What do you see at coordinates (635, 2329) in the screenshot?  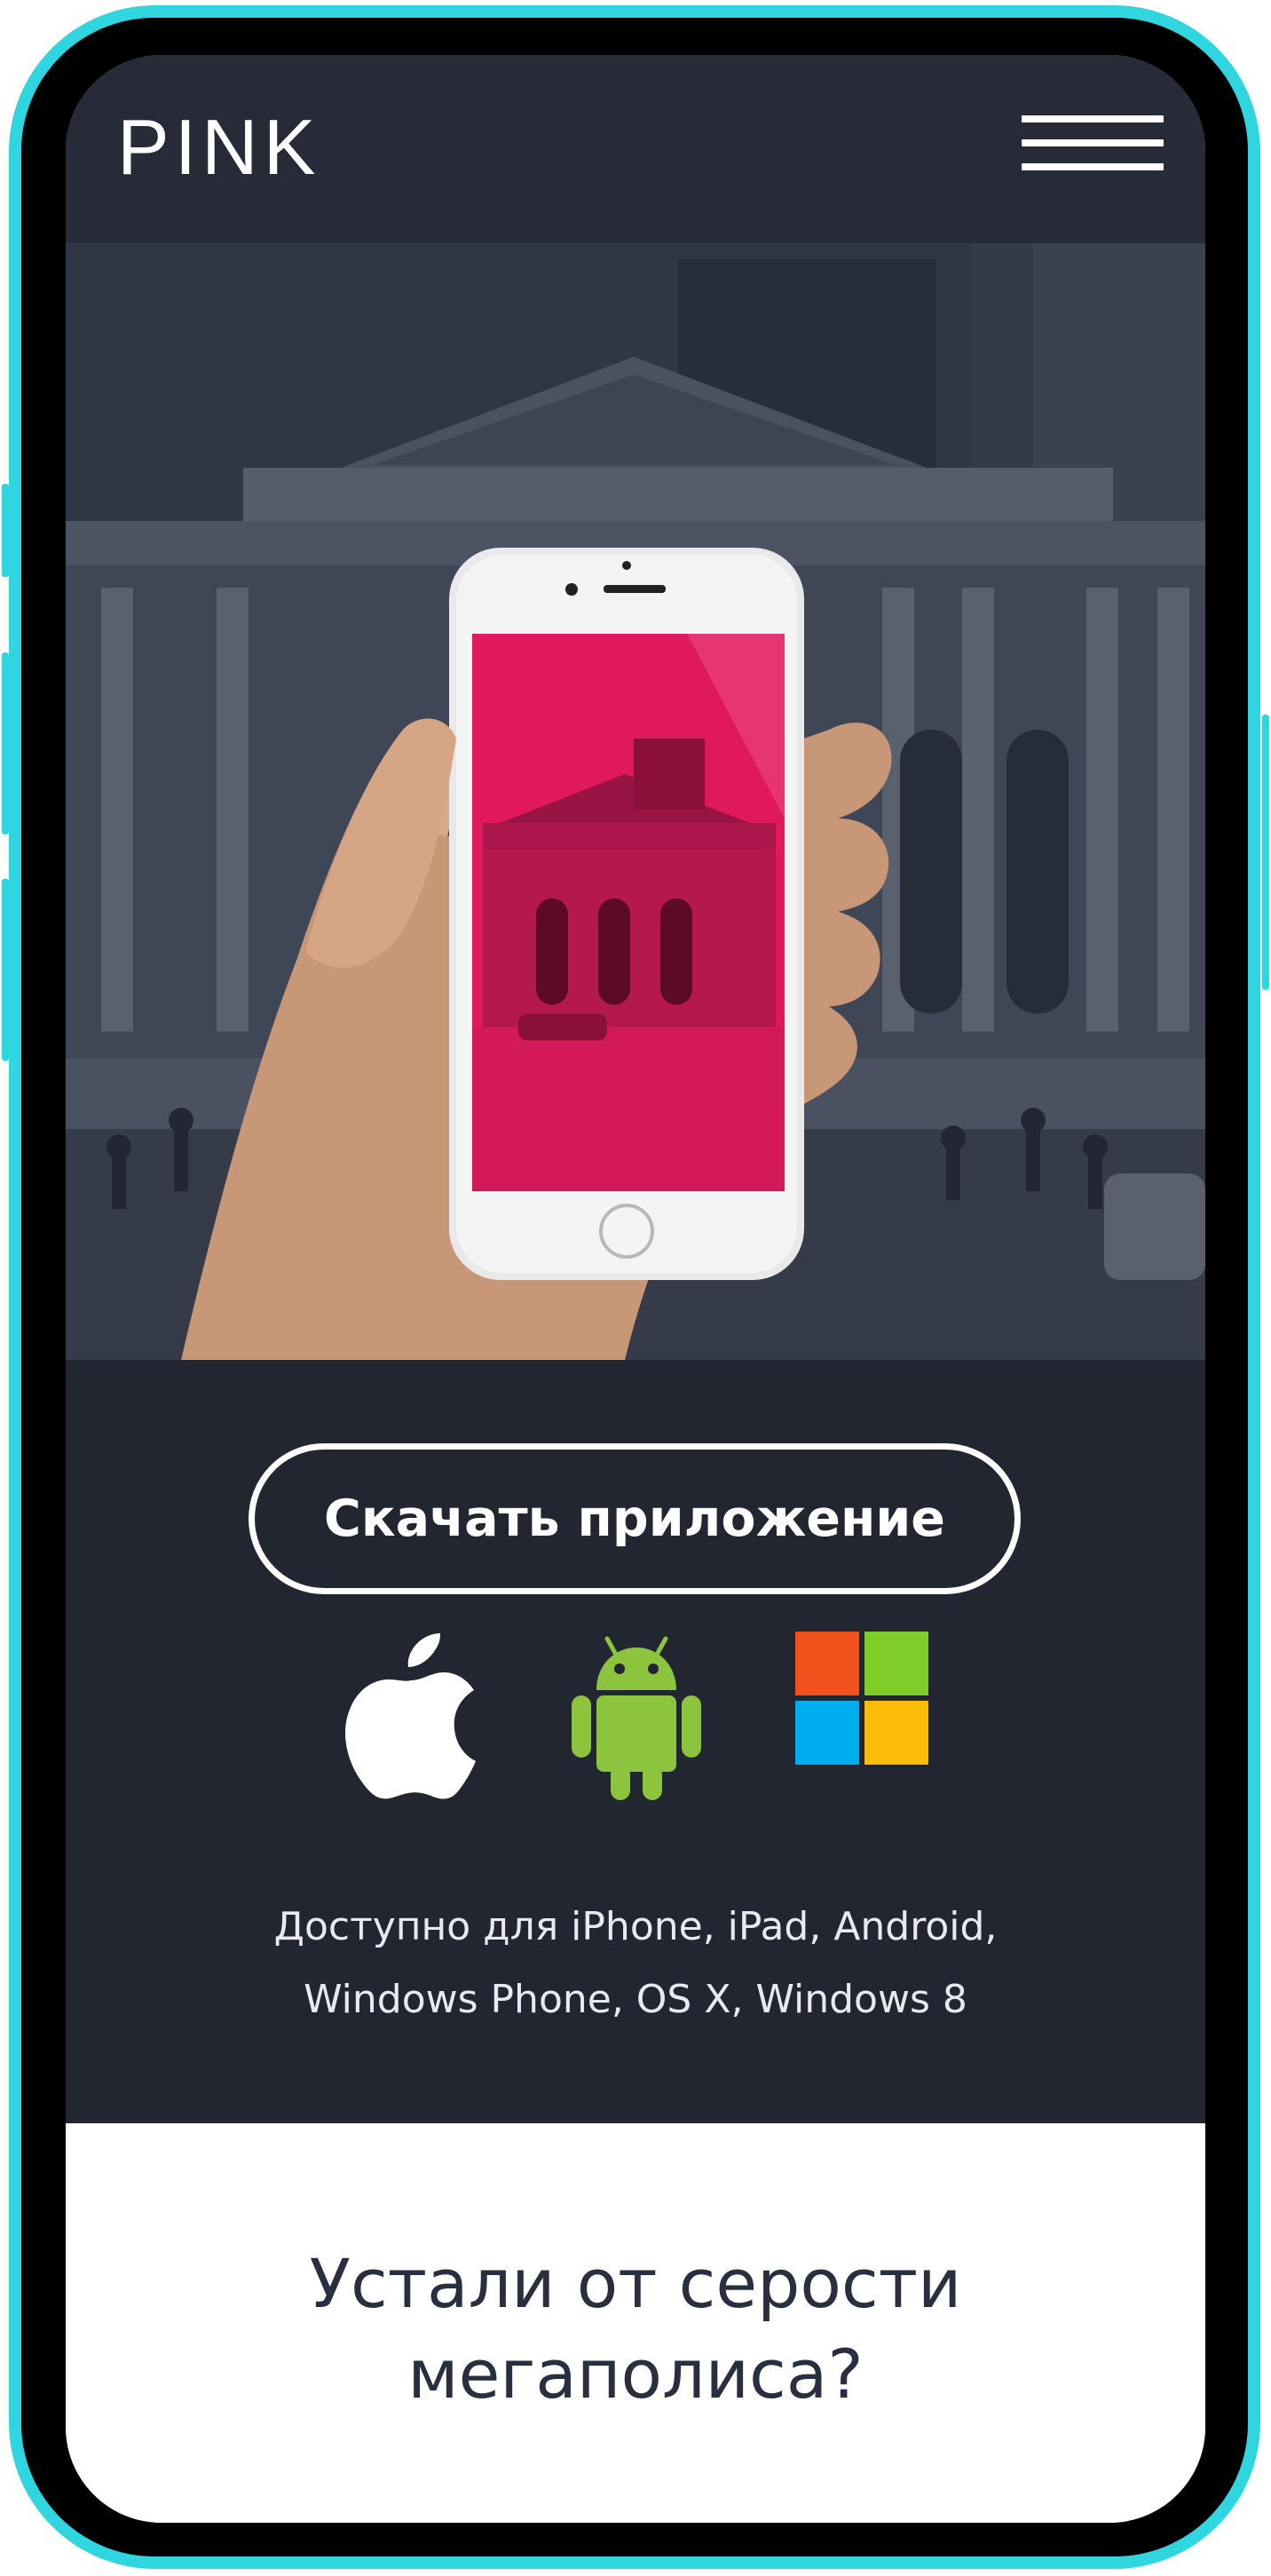 I see `features-heading: Устали от серости мегаполиса?` at bounding box center [635, 2329].